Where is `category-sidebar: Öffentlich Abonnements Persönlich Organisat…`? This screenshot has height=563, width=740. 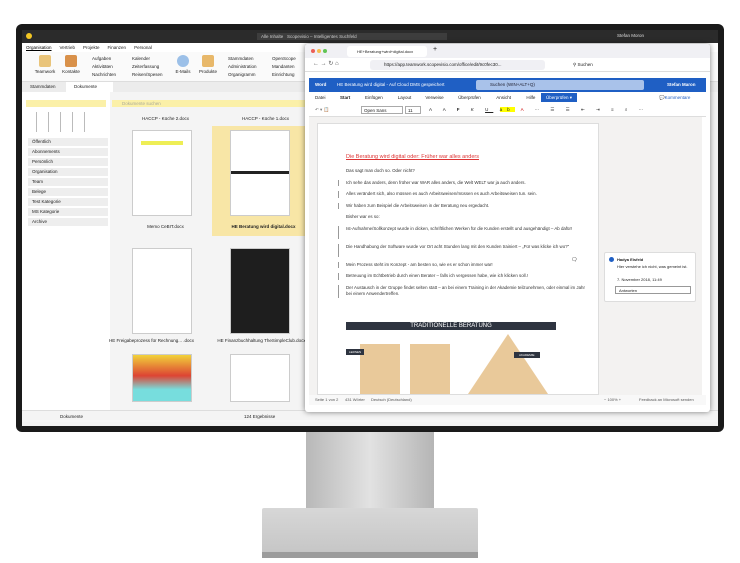 category-sidebar: Öffentlich Abonnements Persönlich Organisat… is located at coordinates (66, 251).